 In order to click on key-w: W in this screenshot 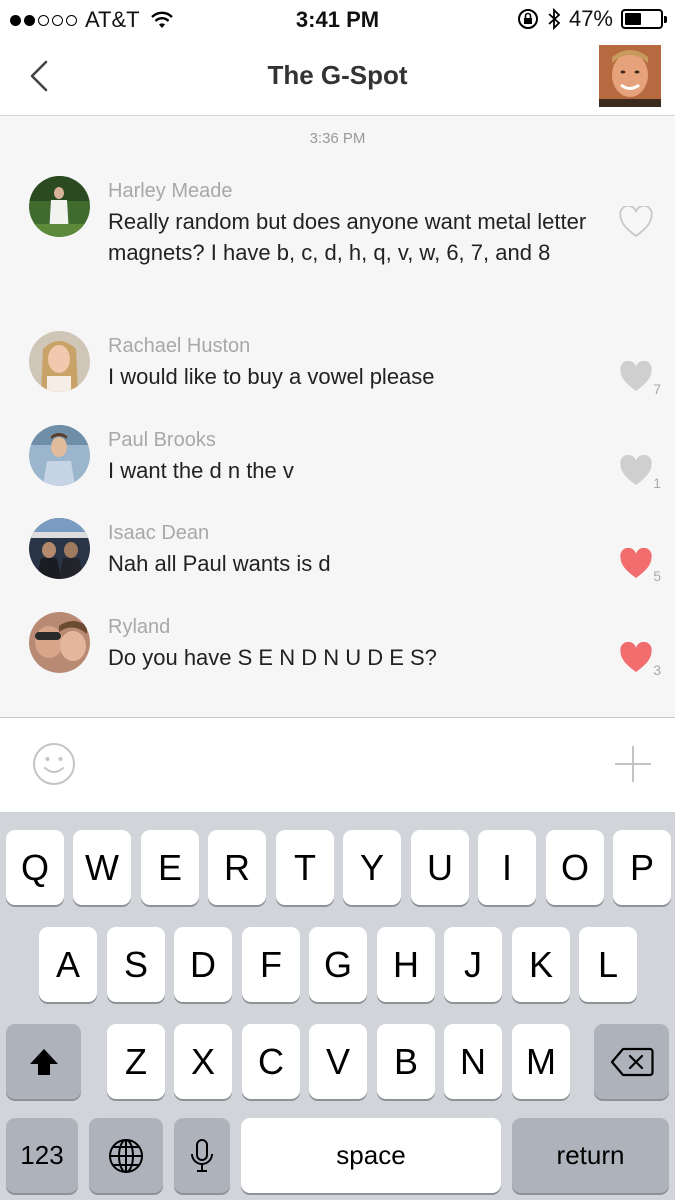, I will do `click(102, 867)`.